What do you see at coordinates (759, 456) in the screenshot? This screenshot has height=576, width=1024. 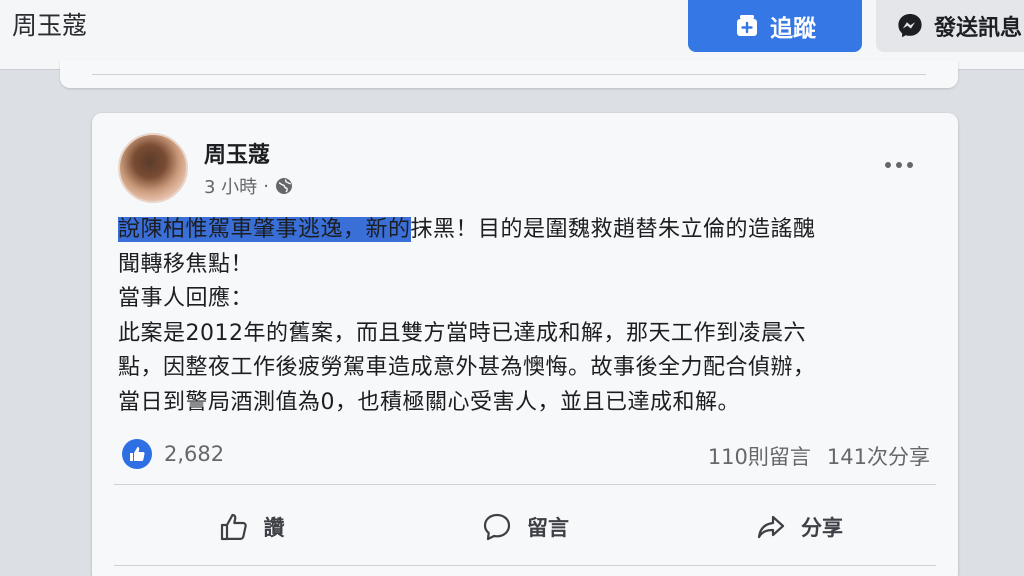 I see `comment-count: 110則留言` at bounding box center [759, 456].